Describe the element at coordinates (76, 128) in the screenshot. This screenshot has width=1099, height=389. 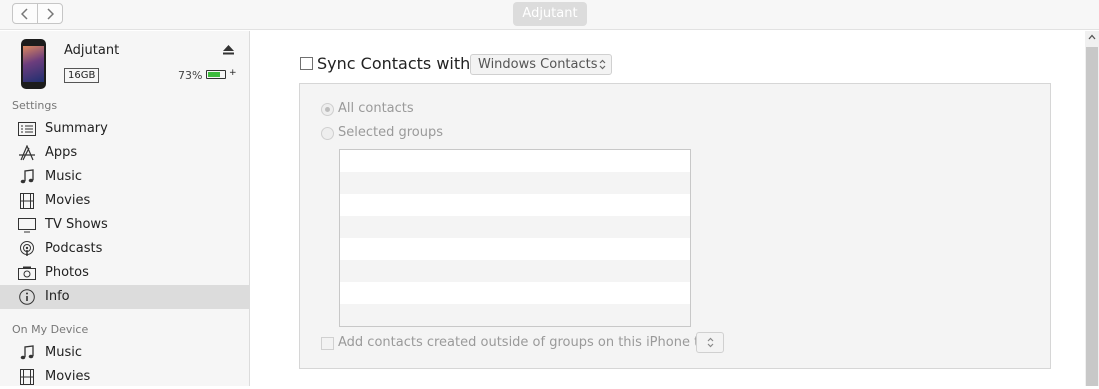
I see `sidebar-item-label: Summary` at that location.